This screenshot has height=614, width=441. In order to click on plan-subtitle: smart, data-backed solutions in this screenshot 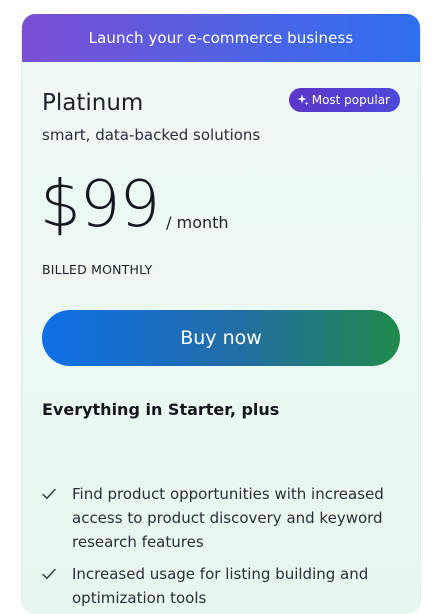, I will do `click(151, 135)`.